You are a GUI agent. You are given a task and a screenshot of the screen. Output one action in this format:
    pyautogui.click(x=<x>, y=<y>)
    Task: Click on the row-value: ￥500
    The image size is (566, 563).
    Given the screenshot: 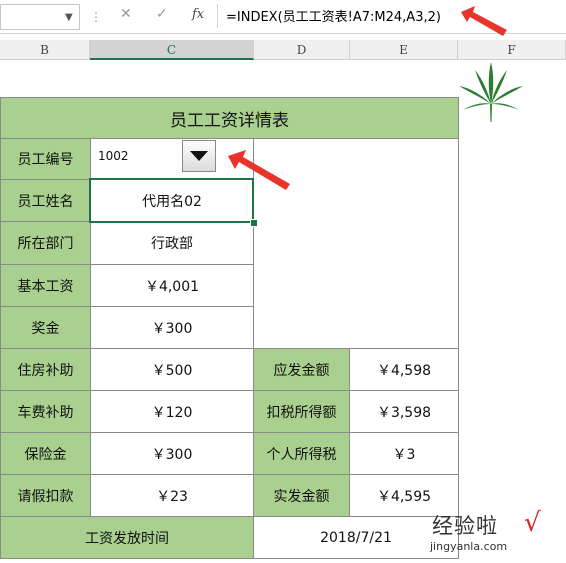 What is the action you would take?
    pyautogui.click(x=172, y=369)
    